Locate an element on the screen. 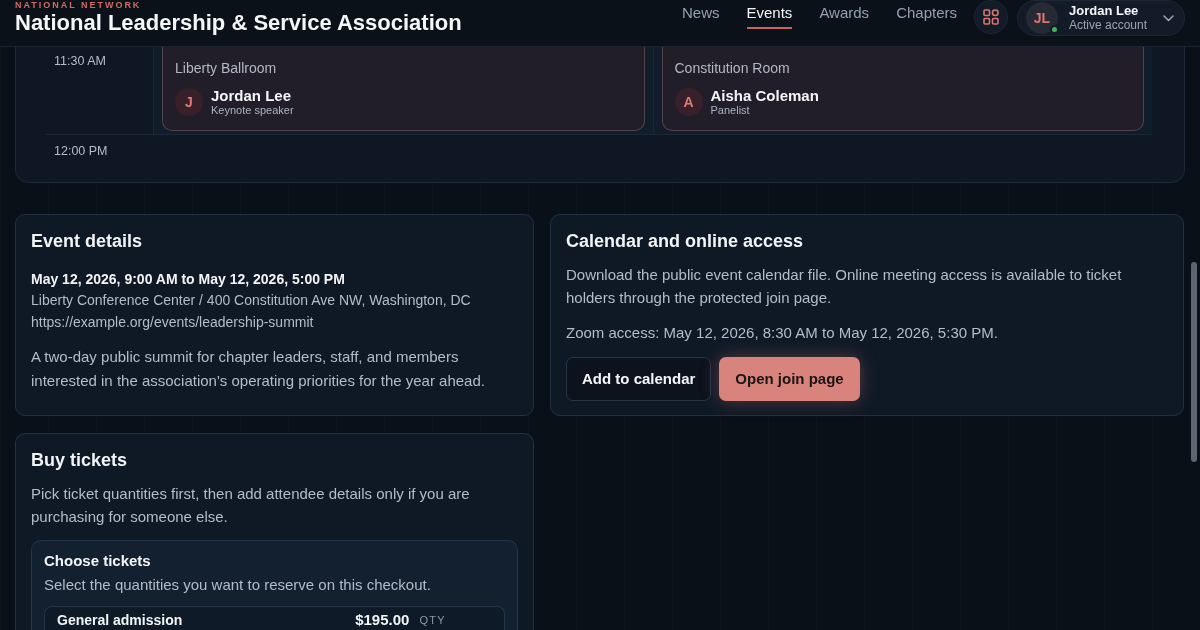 This screenshot has height=630, width=1200. brand-eyebrow: NATIONAL NETWORK is located at coordinates (79, 5).